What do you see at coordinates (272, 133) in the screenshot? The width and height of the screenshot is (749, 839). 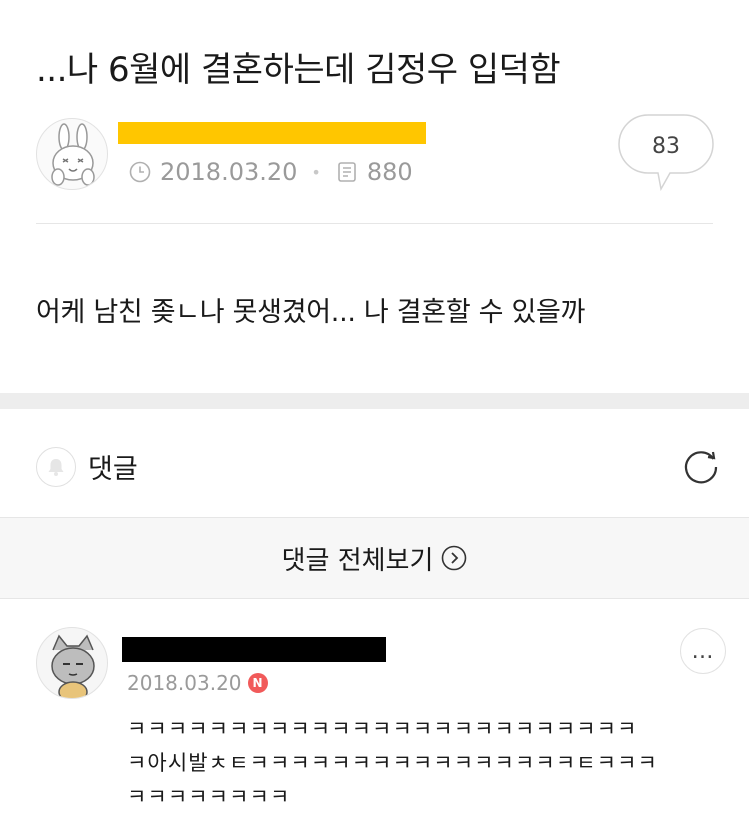 I see `author-name-redaction` at bounding box center [272, 133].